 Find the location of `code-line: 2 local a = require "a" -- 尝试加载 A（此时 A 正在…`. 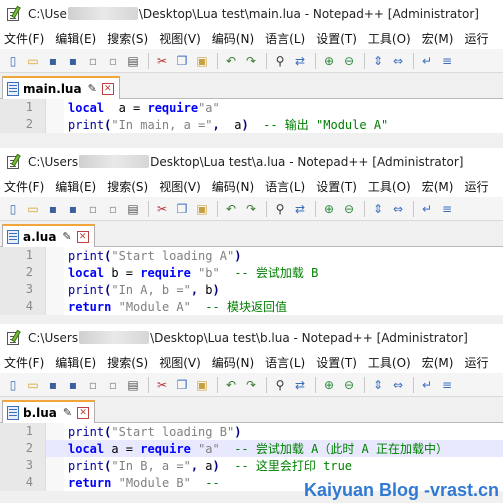

code-line: 2 local a = require "a" -- 尝试加载 A（此时 A 正在… is located at coordinates (251, 448).